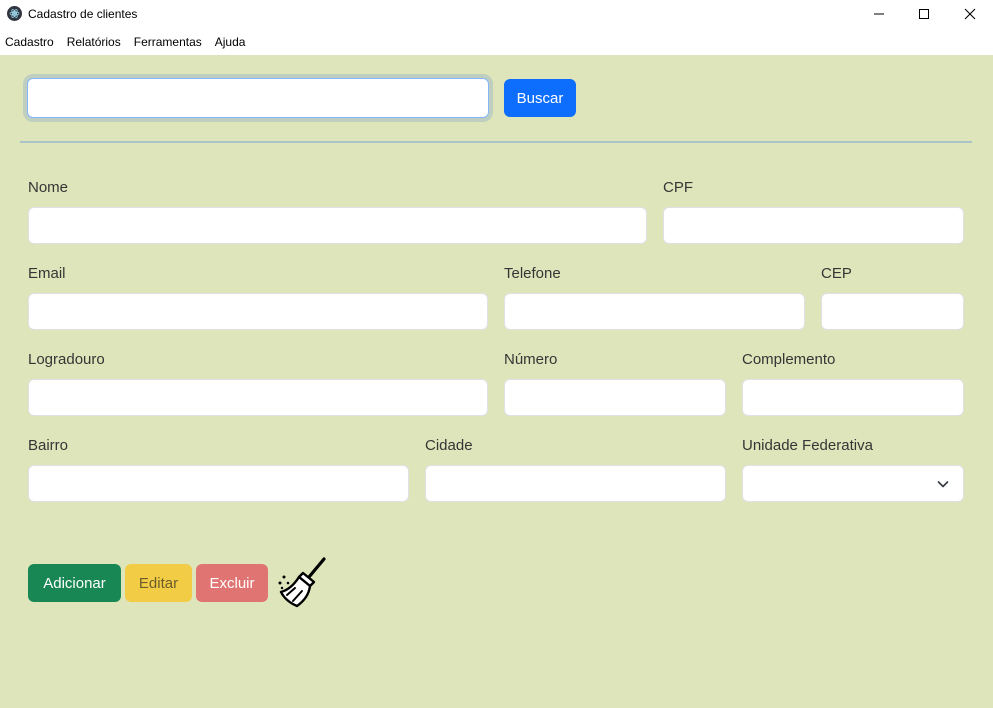  Describe the element at coordinates (615, 397) in the screenshot. I see `numero-field` at that location.